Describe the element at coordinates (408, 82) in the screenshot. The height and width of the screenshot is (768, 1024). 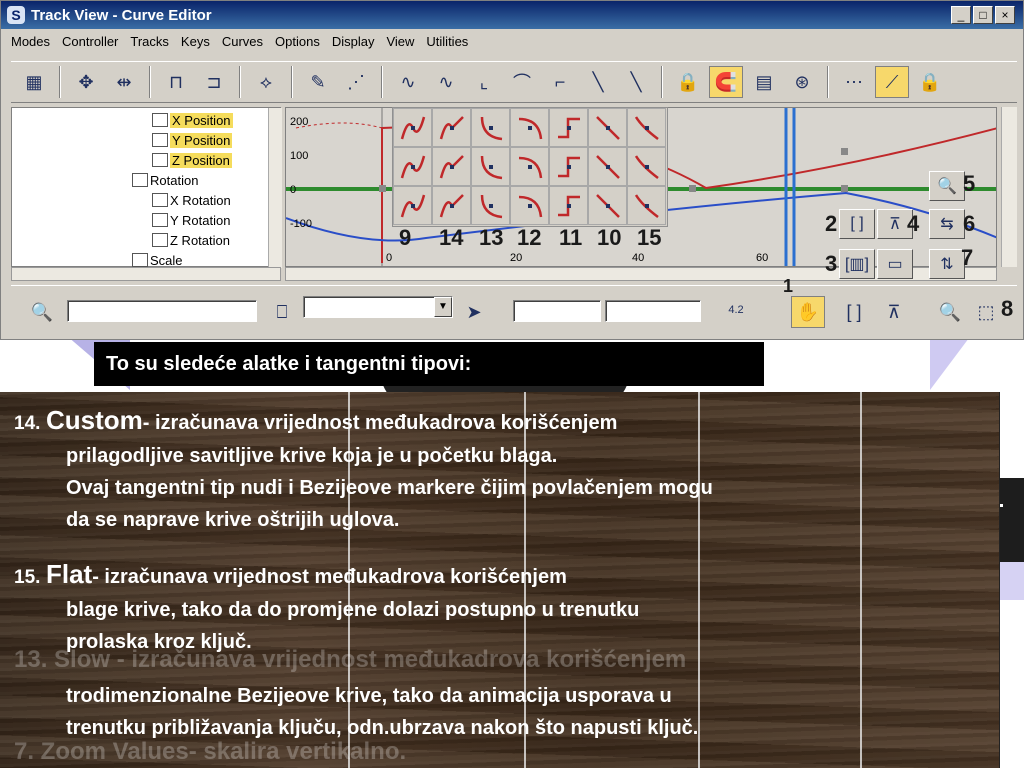
I see `tangent-auto-icon: ∿` at that location.